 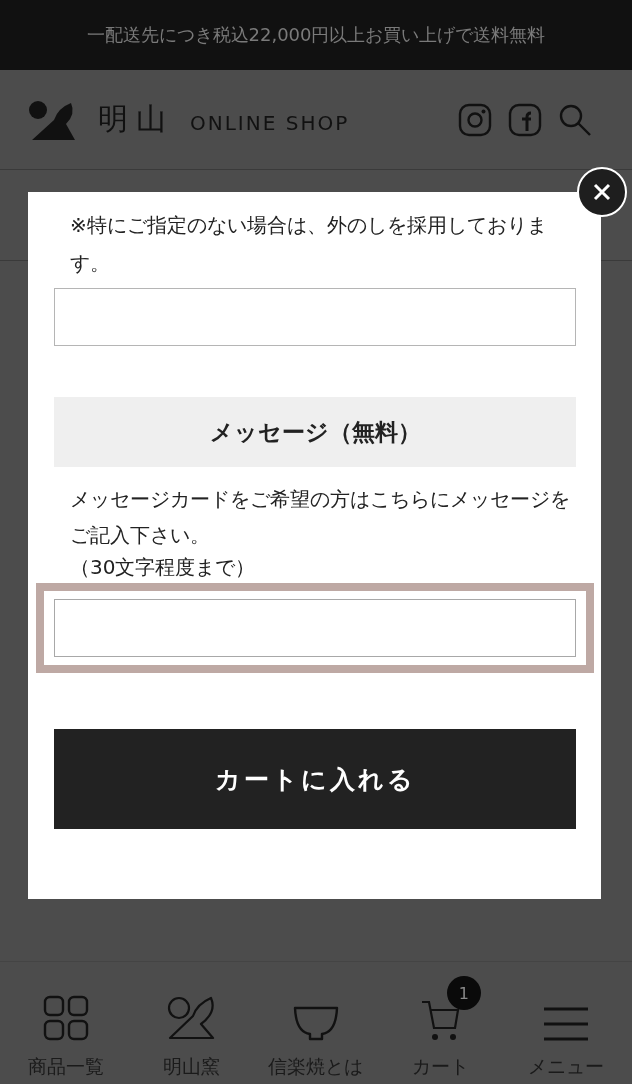 I want to click on instagram-icon, so click(x=475, y=119).